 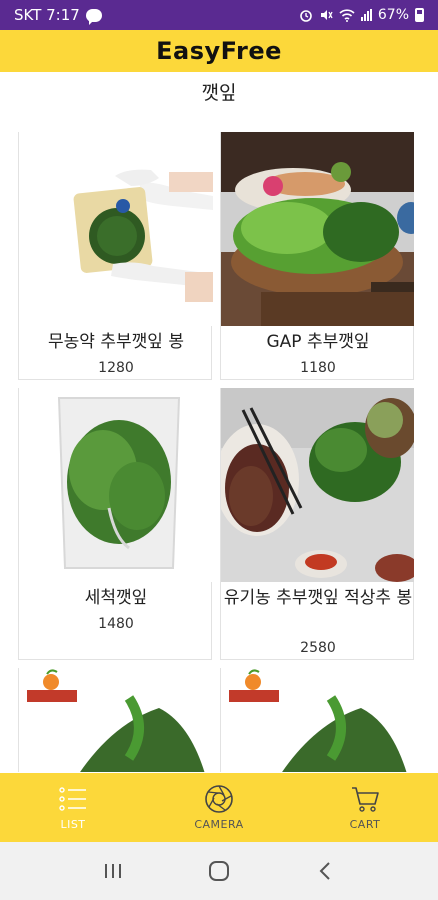 I want to click on nav-camera-label: CAMERA, so click(x=219, y=824).